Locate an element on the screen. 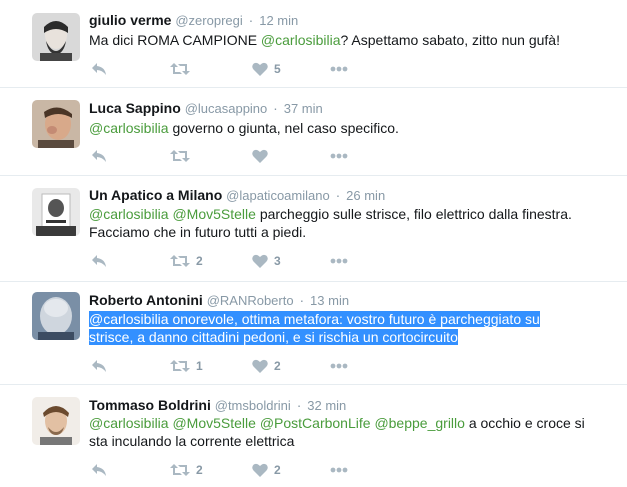  tweet-text-part: governo o giunta, nel caso specifico. is located at coordinates (283, 128).